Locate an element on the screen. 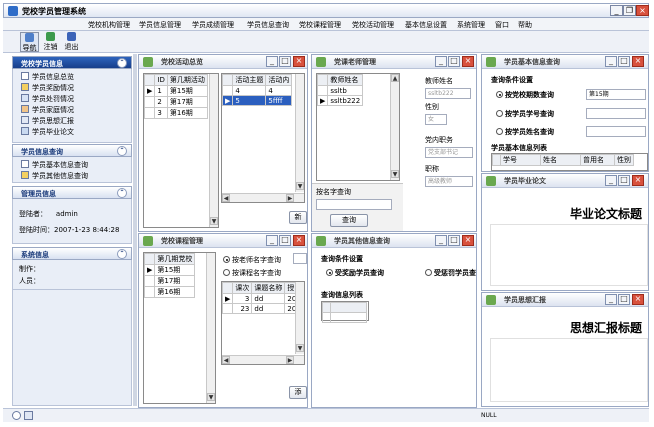 Image resolution: width=654 pixels, height=427 pixels. nav-button: 导航 is located at coordinates (29, 42).